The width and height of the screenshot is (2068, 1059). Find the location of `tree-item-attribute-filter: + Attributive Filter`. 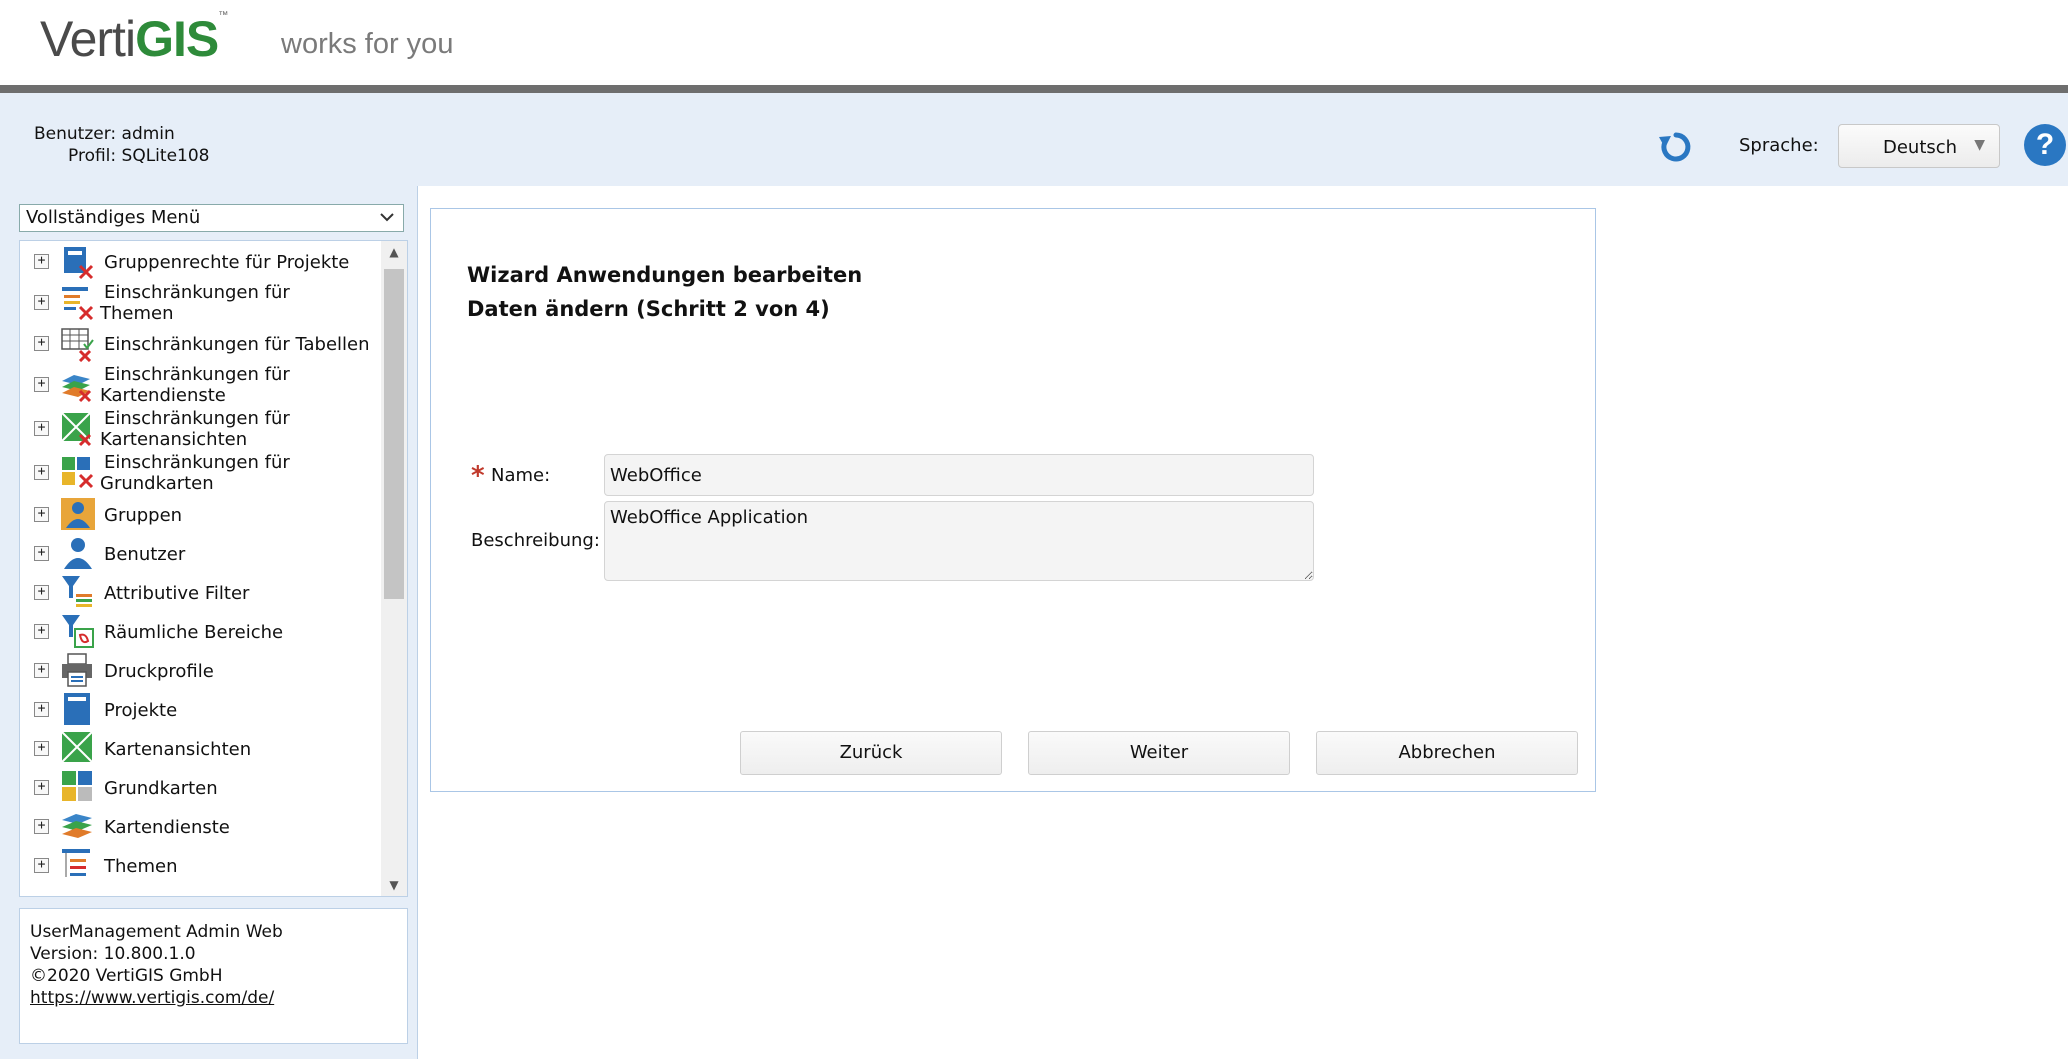

tree-item-attribute-filter: + Attributive Filter is located at coordinates (200, 592).